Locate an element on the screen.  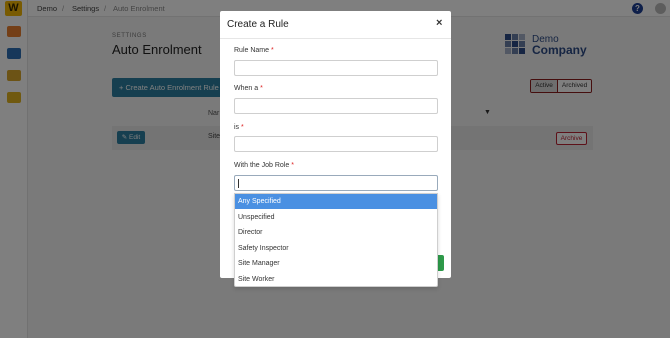
when-a-label-text: When a is located at coordinates (246, 88).